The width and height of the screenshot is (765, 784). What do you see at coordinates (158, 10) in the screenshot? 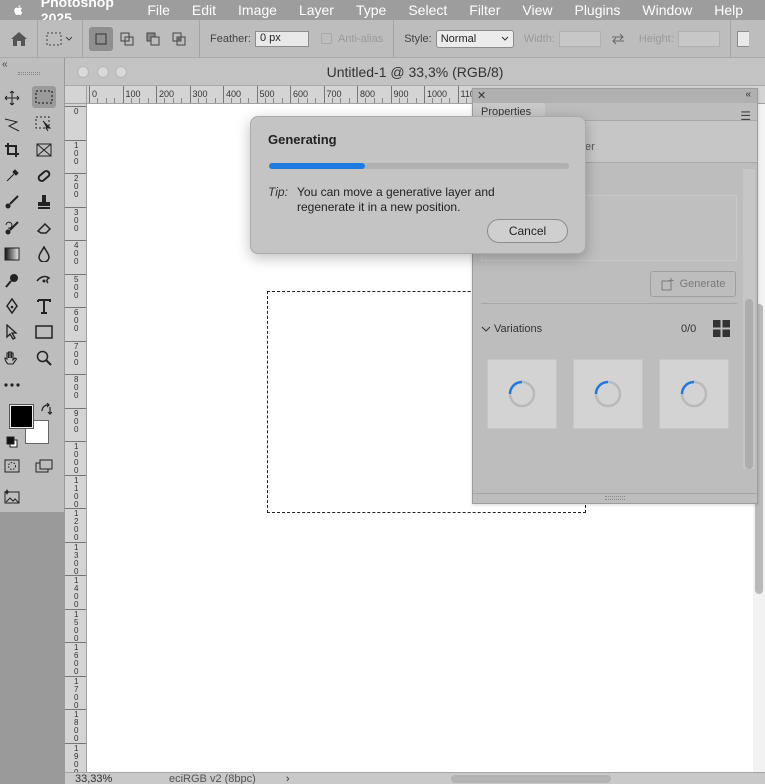
I see `menu-file: File` at bounding box center [158, 10].